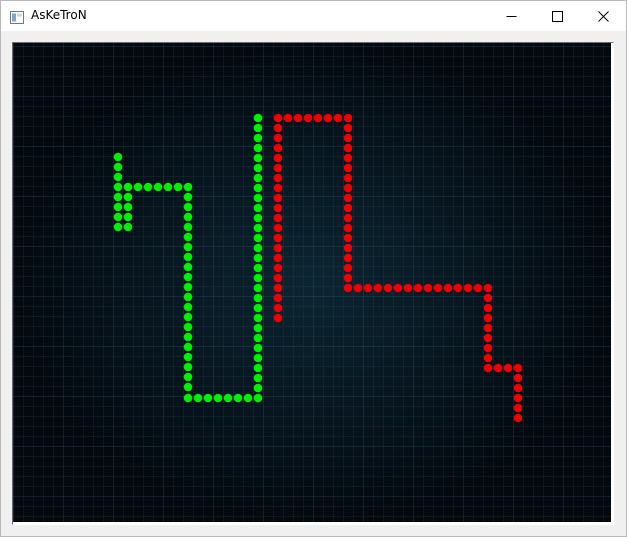 This screenshot has height=537, width=627. Describe the element at coordinates (59, 15) in the screenshot. I see `window-title: AsKeTroN` at that location.